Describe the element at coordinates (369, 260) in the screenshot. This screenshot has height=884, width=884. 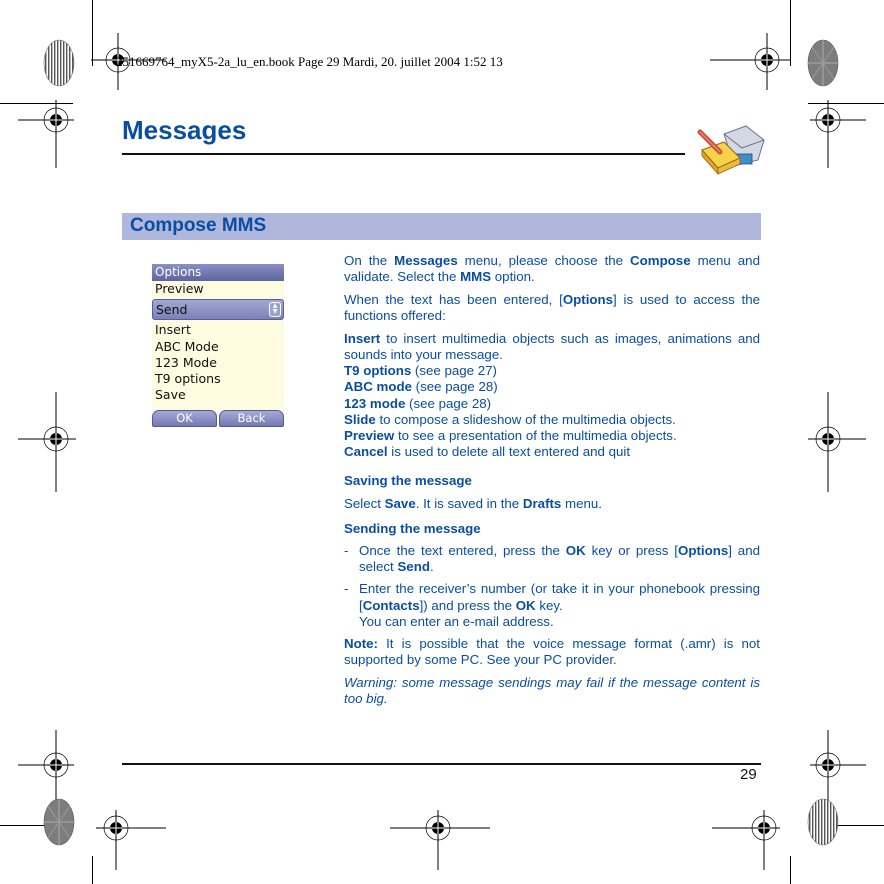
I see `text: On the` at that location.